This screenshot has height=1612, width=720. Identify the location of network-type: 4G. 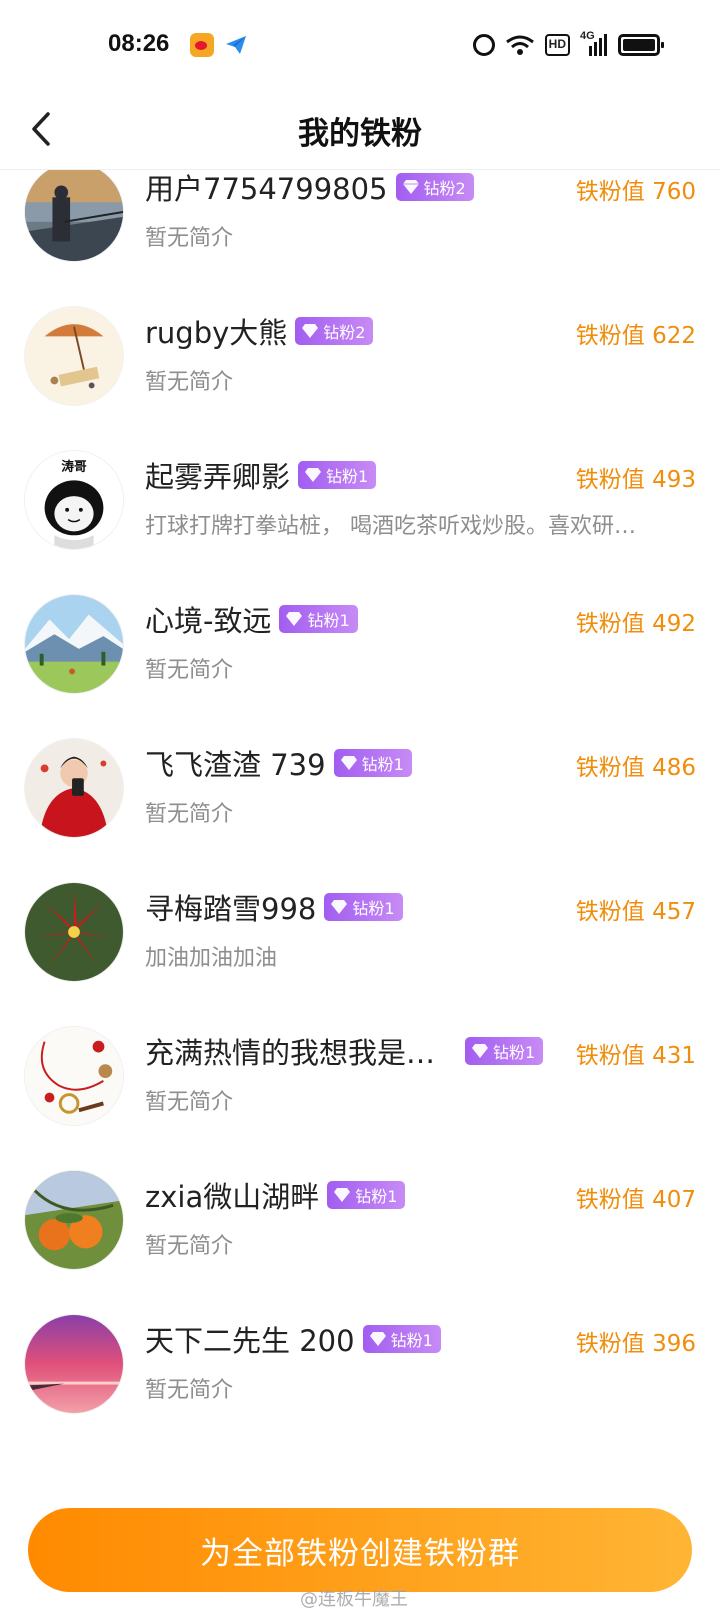
(587, 36).